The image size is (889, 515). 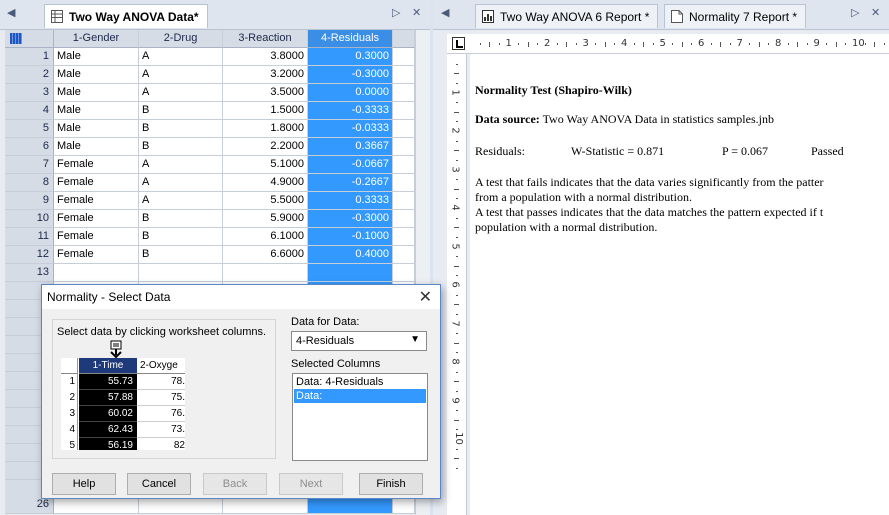 What do you see at coordinates (311, 484) in the screenshot?
I see `next-button: Next` at bounding box center [311, 484].